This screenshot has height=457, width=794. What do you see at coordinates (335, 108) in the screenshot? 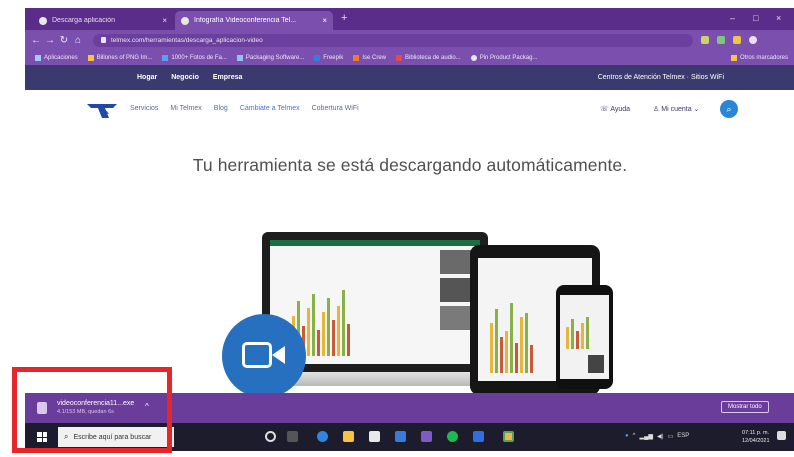
I see `nav-cobertura: Cobertura WiFi` at bounding box center [335, 108].